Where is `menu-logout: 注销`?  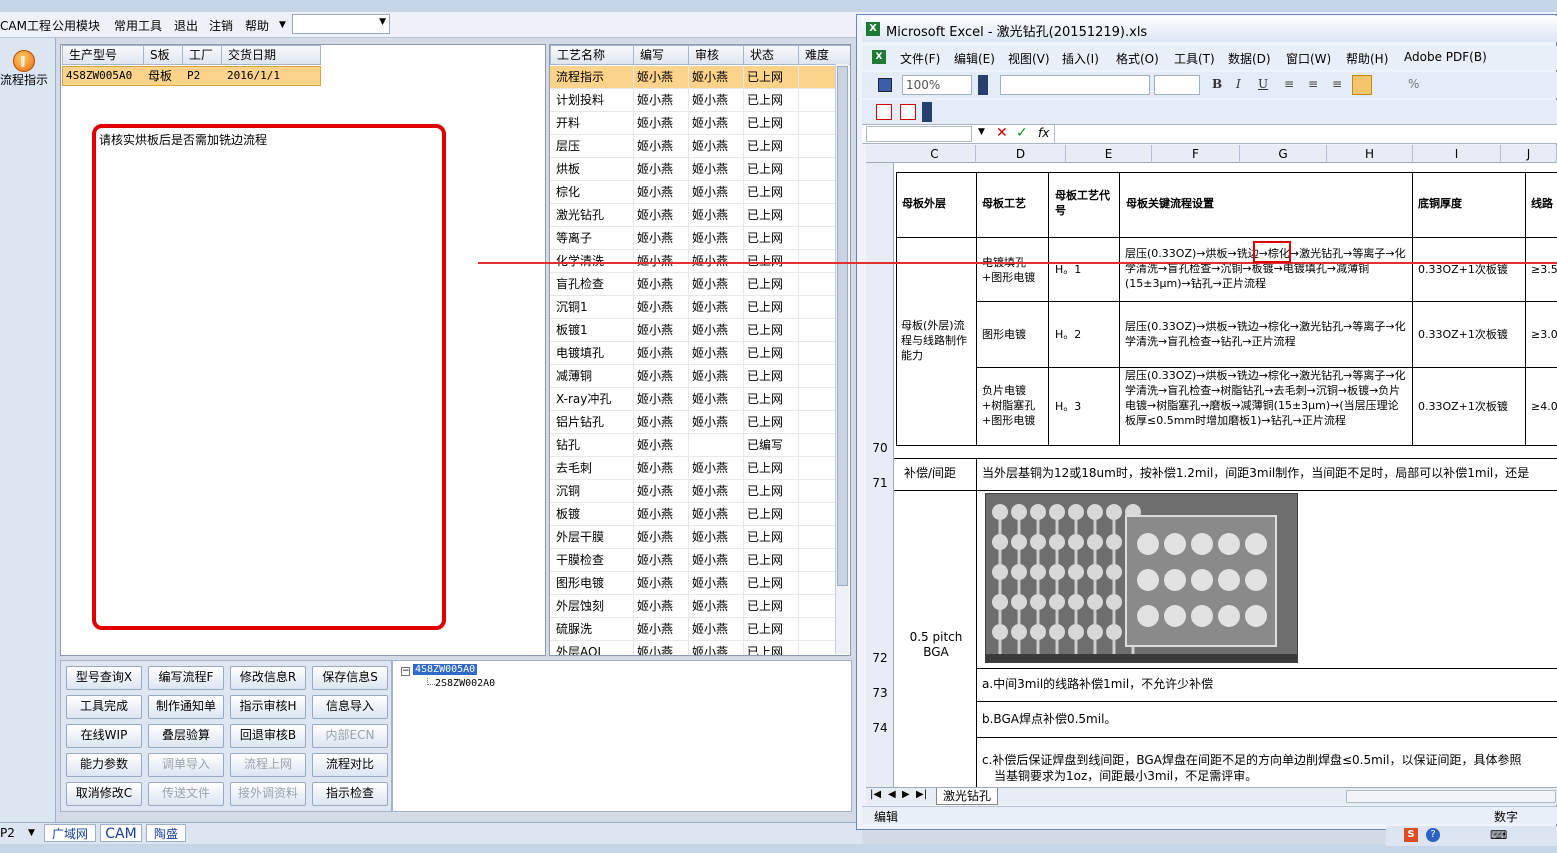 menu-logout: 注销 is located at coordinates (221, 25).